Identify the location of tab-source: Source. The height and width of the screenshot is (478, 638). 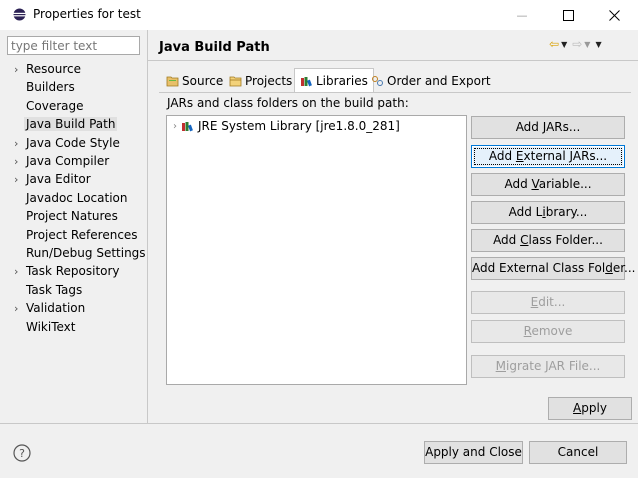
(194, 81).